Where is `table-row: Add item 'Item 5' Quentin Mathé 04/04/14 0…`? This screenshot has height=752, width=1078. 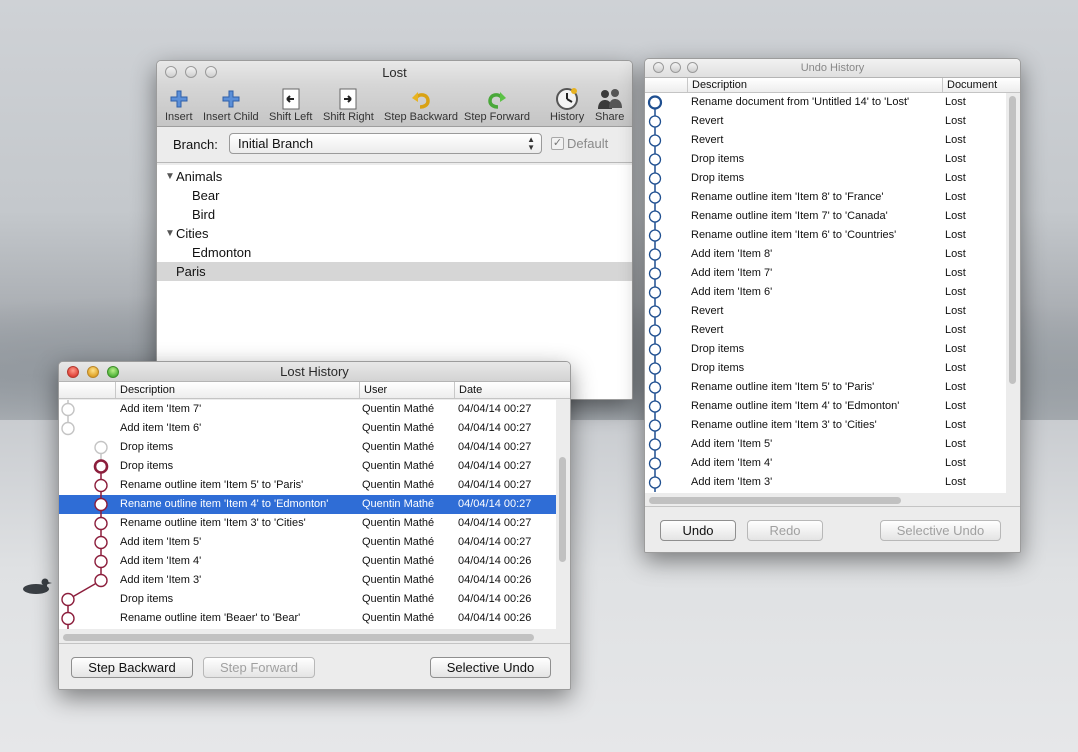 table-row: Add item 'Item 5' Quentin Mathé 04/04/14 0… is located at coordinates (307, 542).